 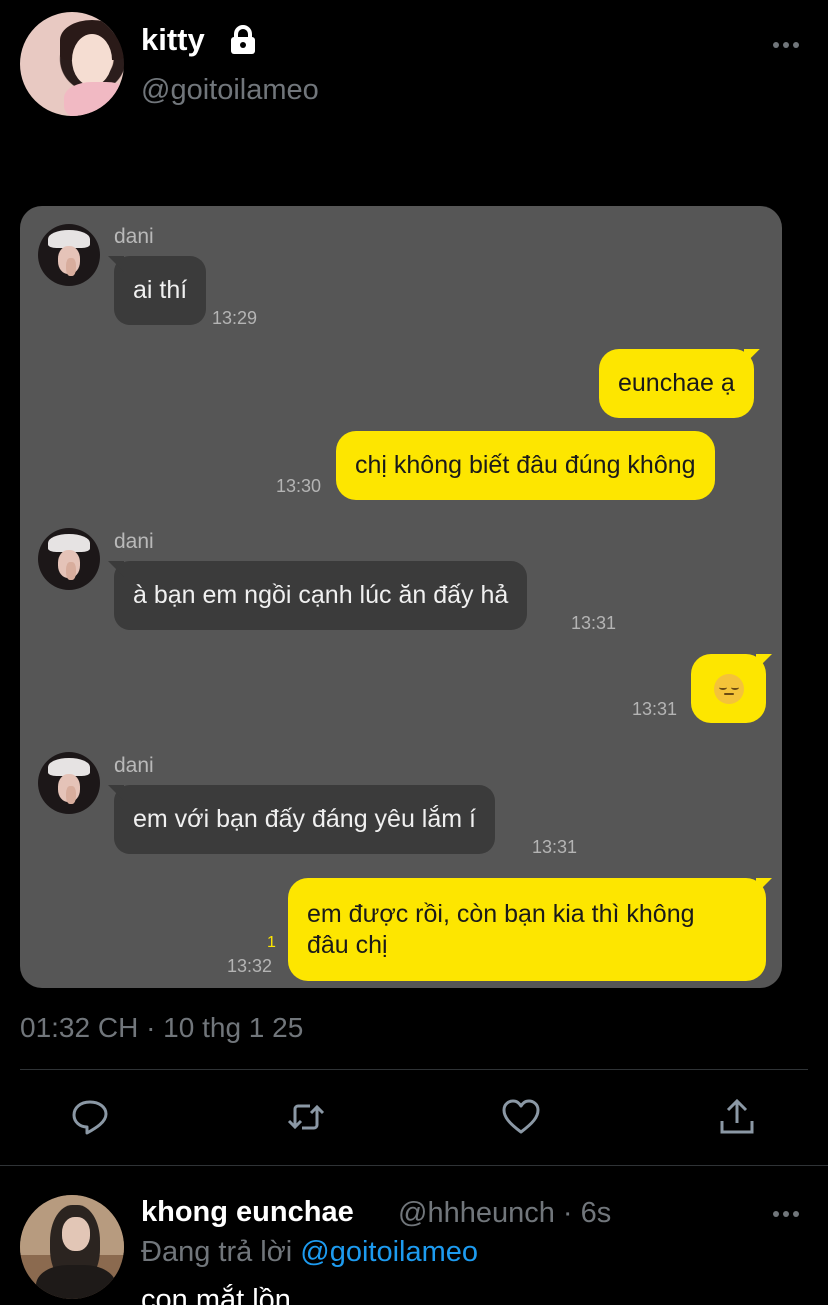 I want to click on author-avatar, so click(x=72, y=64).